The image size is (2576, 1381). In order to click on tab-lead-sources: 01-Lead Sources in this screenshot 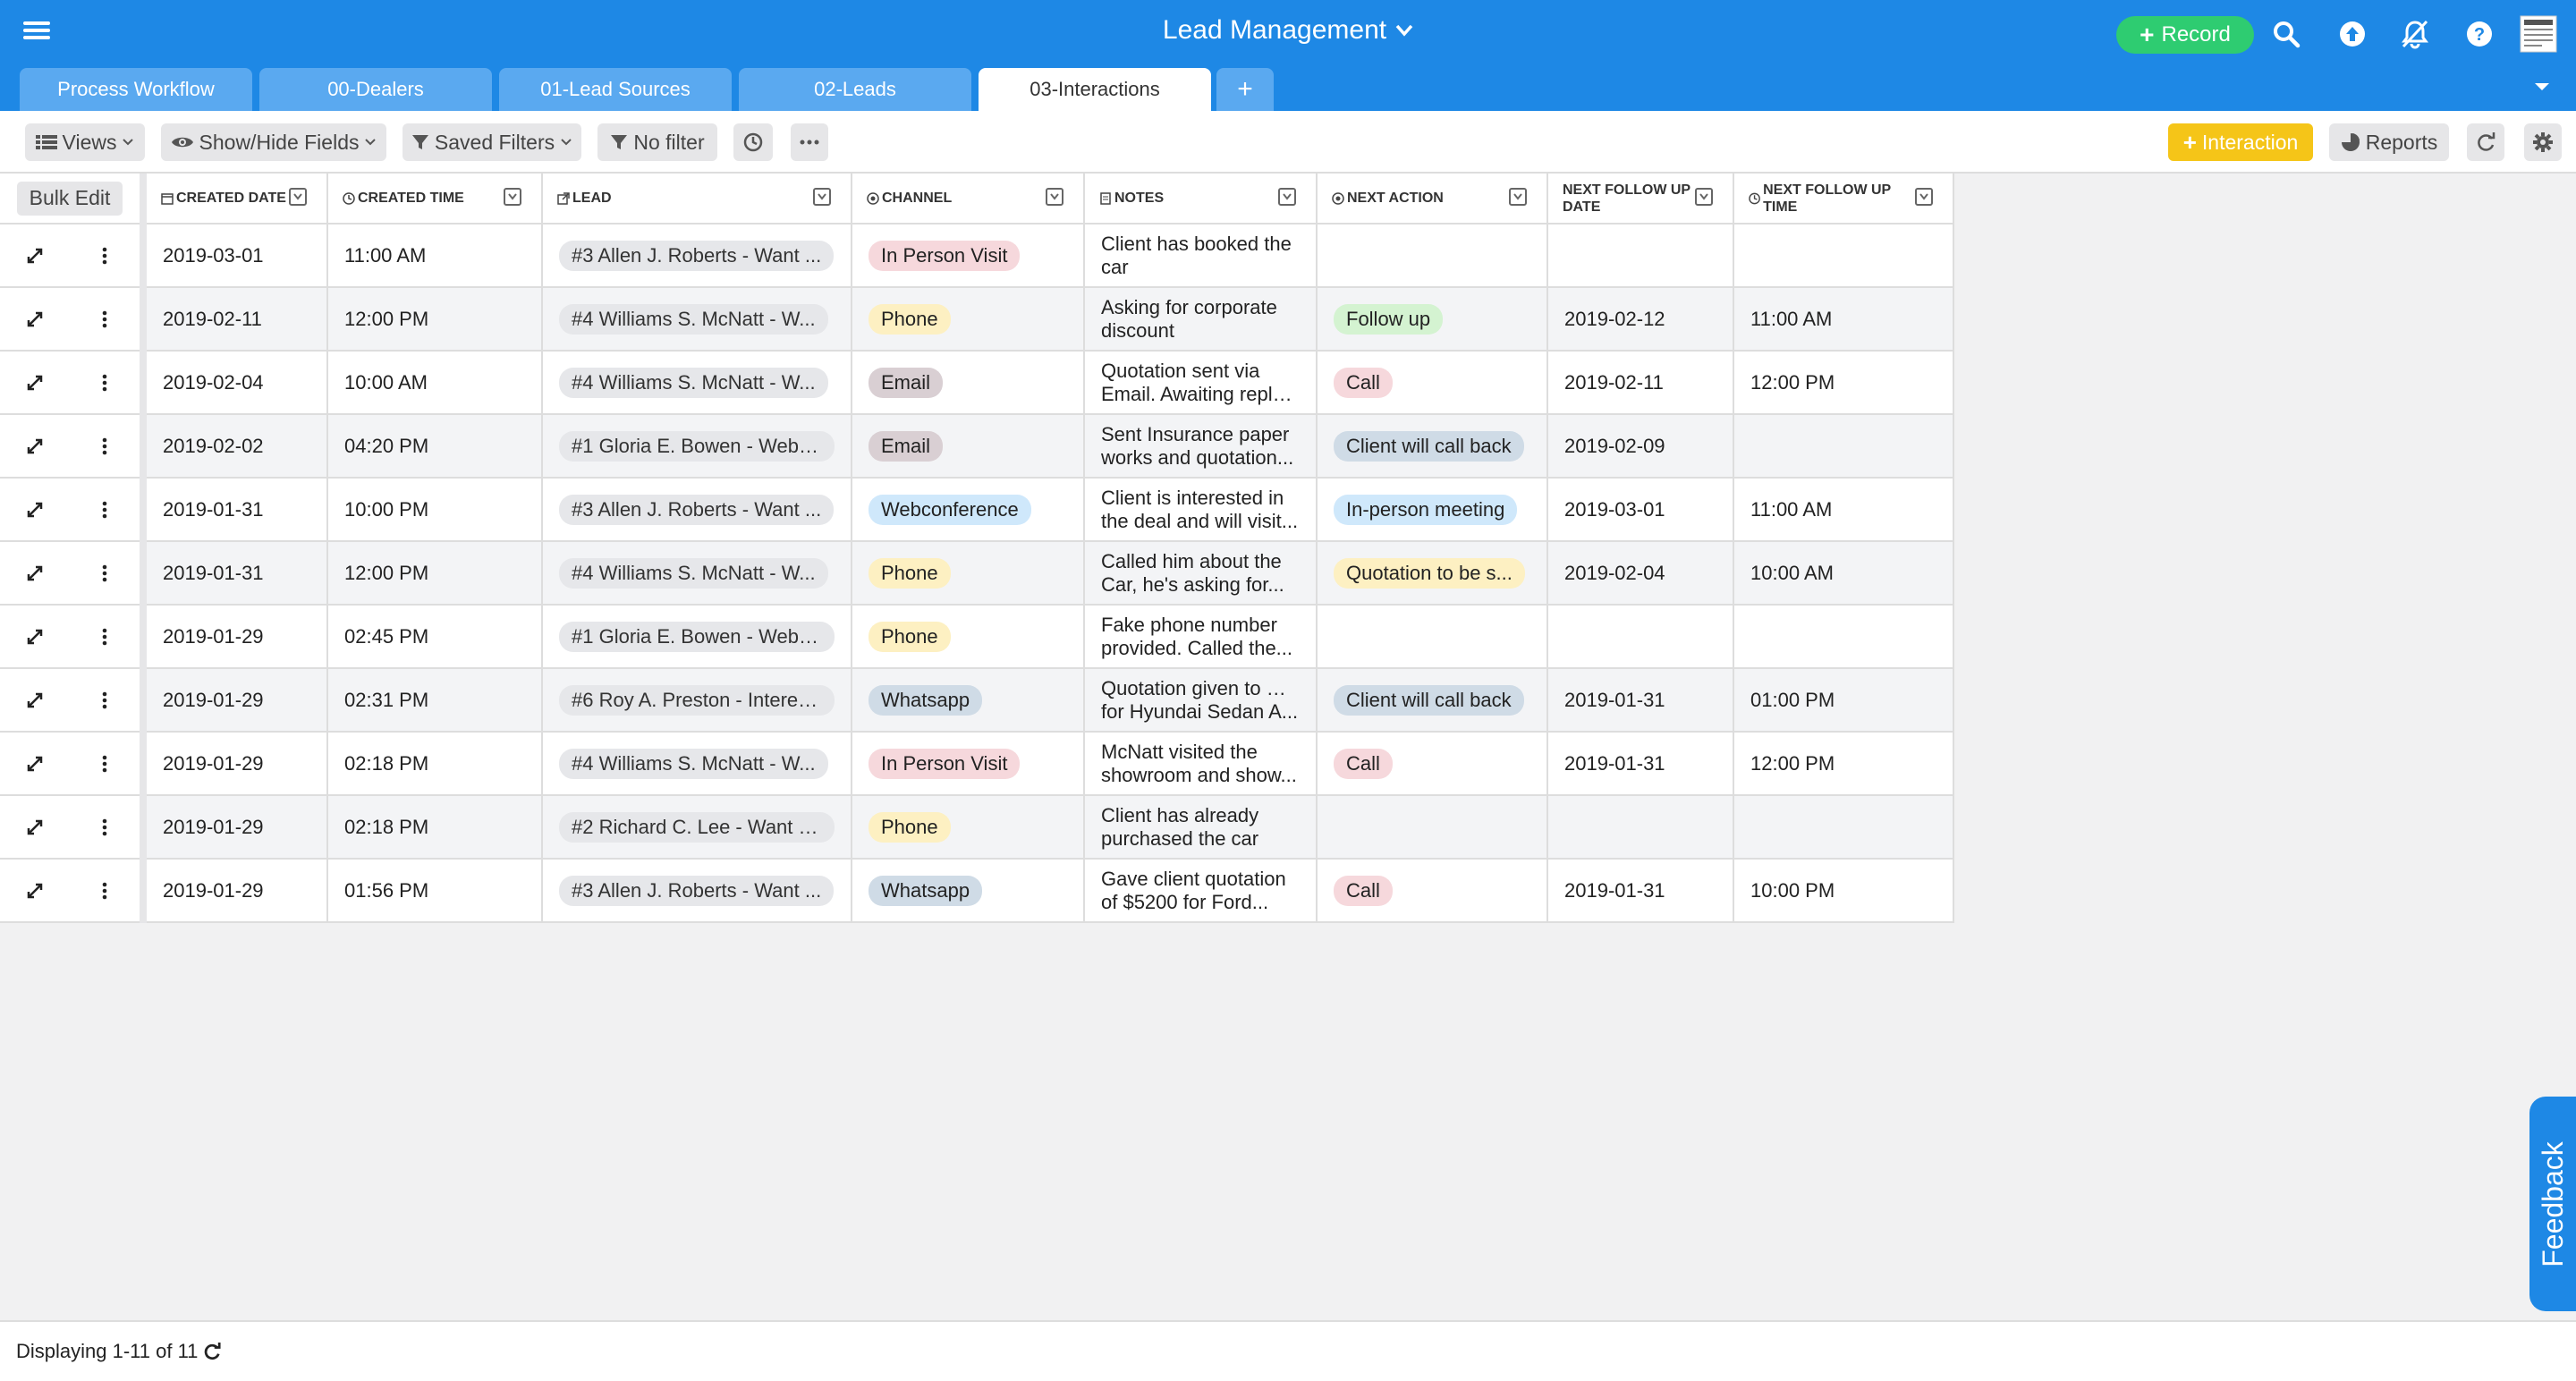, I will do `click(615, 89)`.